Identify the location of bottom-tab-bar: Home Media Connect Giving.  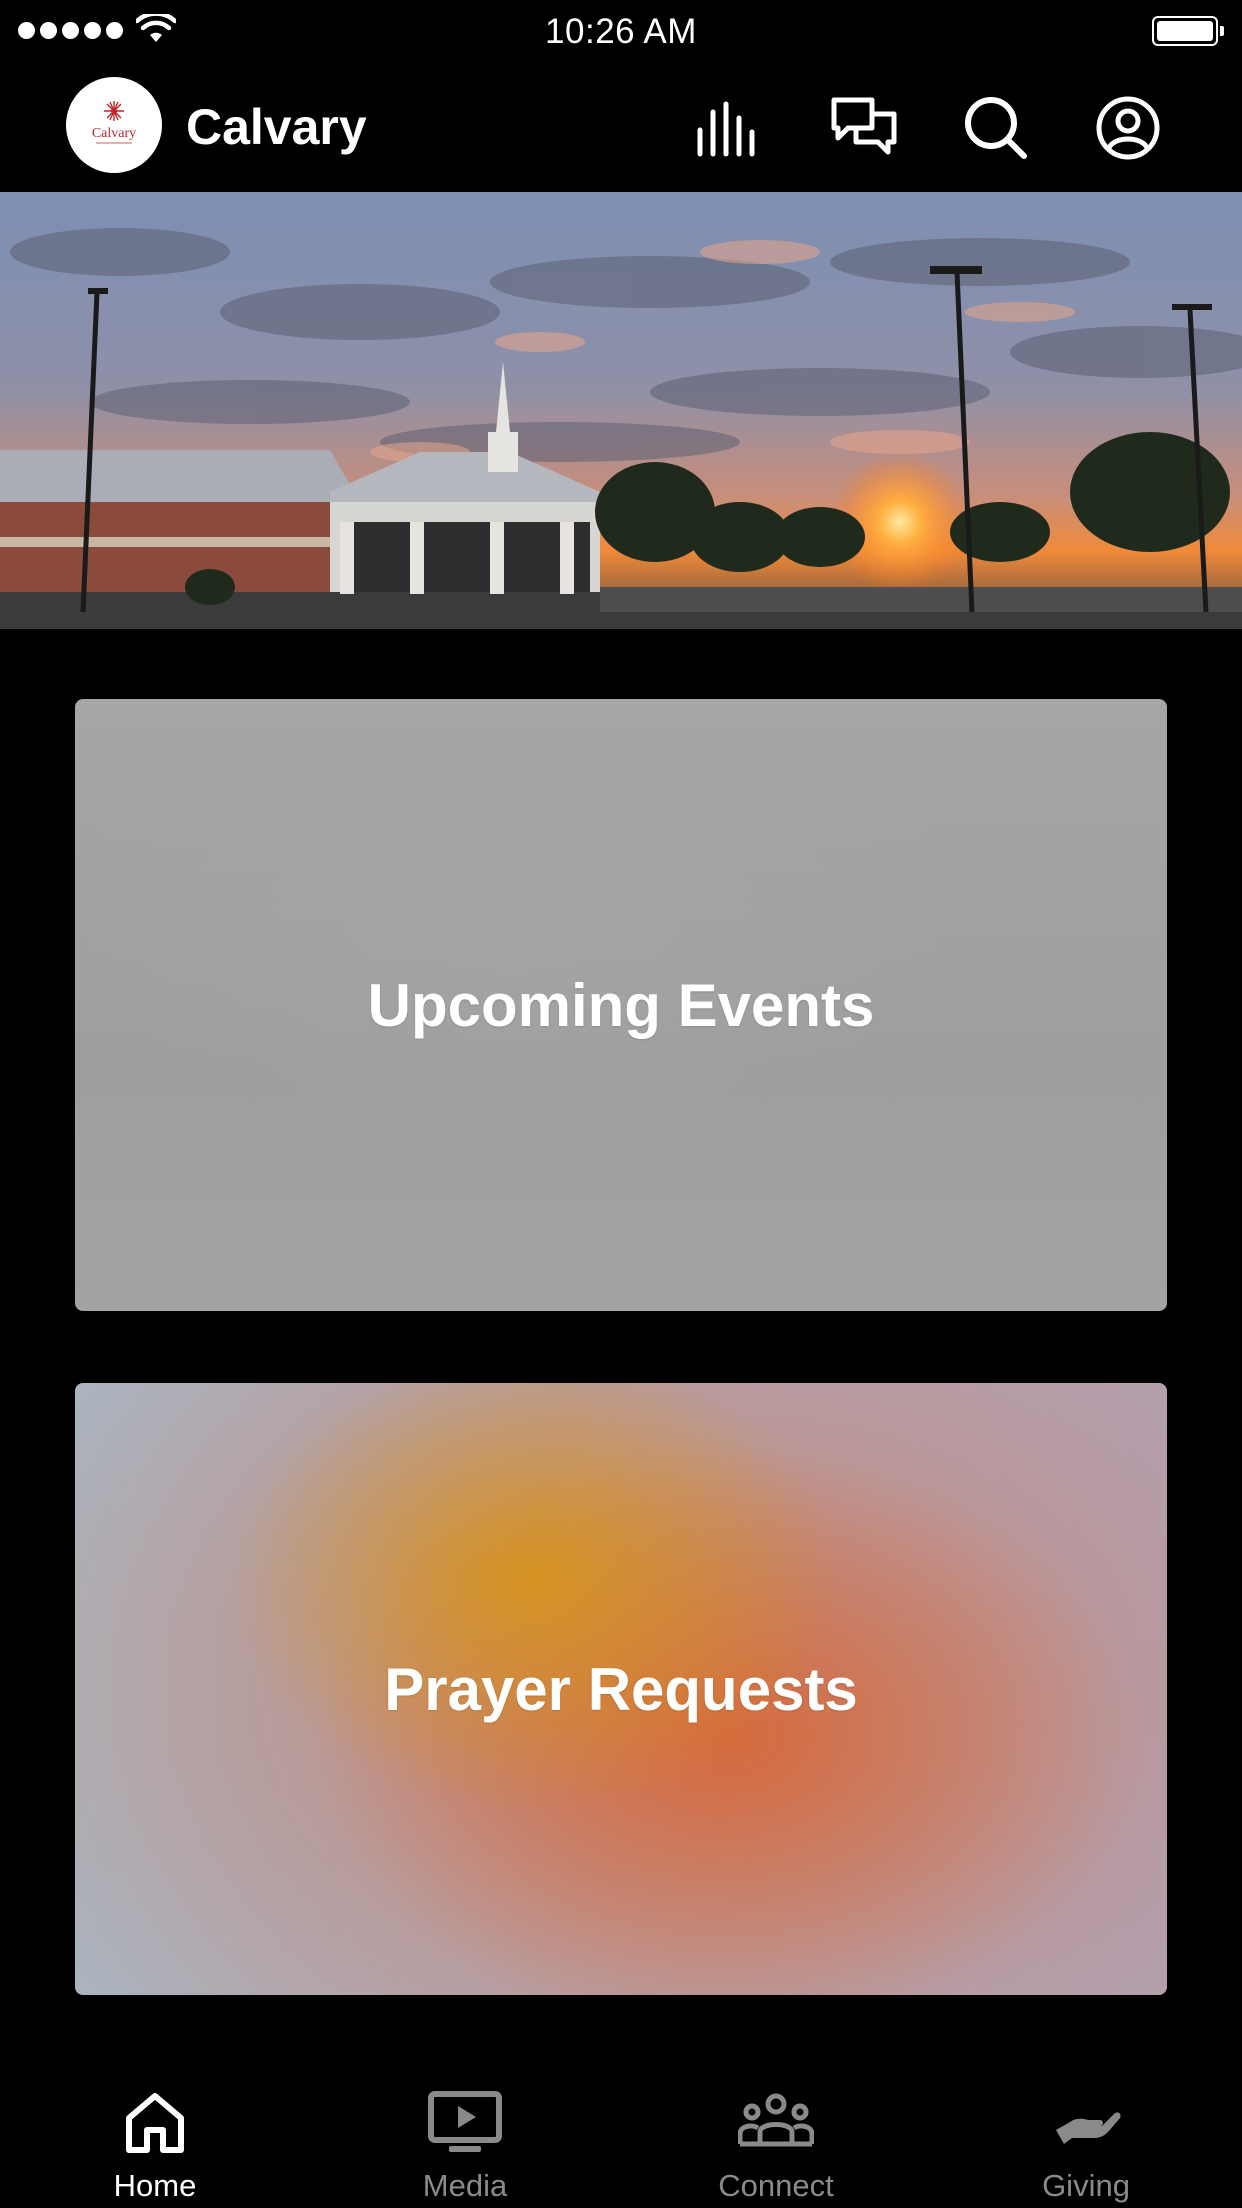
(621, 2134).